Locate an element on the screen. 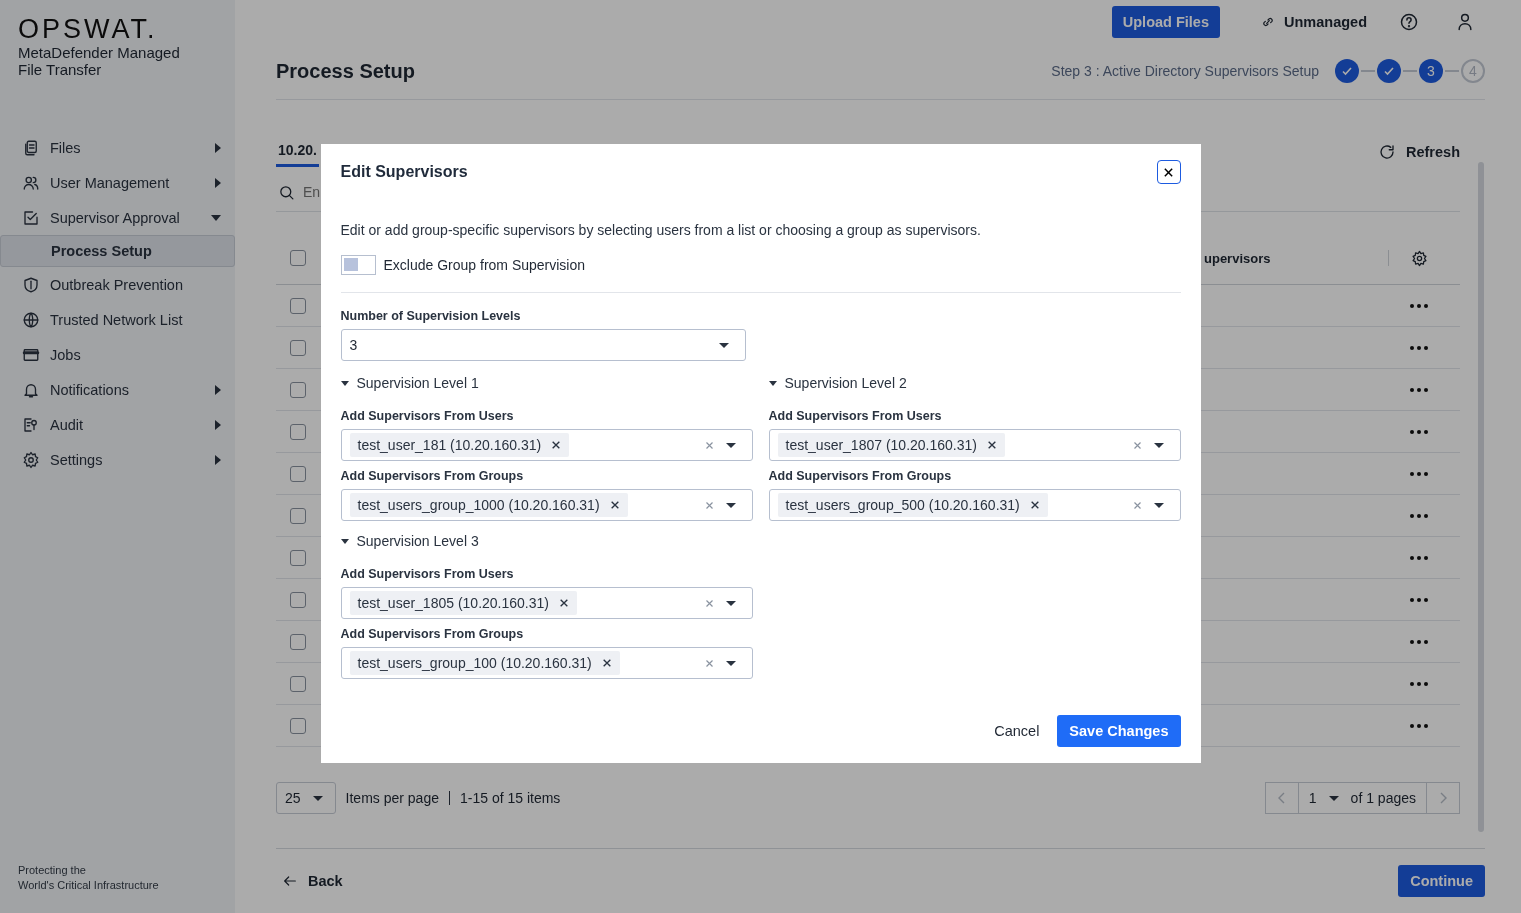  help-icon is located at coordinates (1409, 21).